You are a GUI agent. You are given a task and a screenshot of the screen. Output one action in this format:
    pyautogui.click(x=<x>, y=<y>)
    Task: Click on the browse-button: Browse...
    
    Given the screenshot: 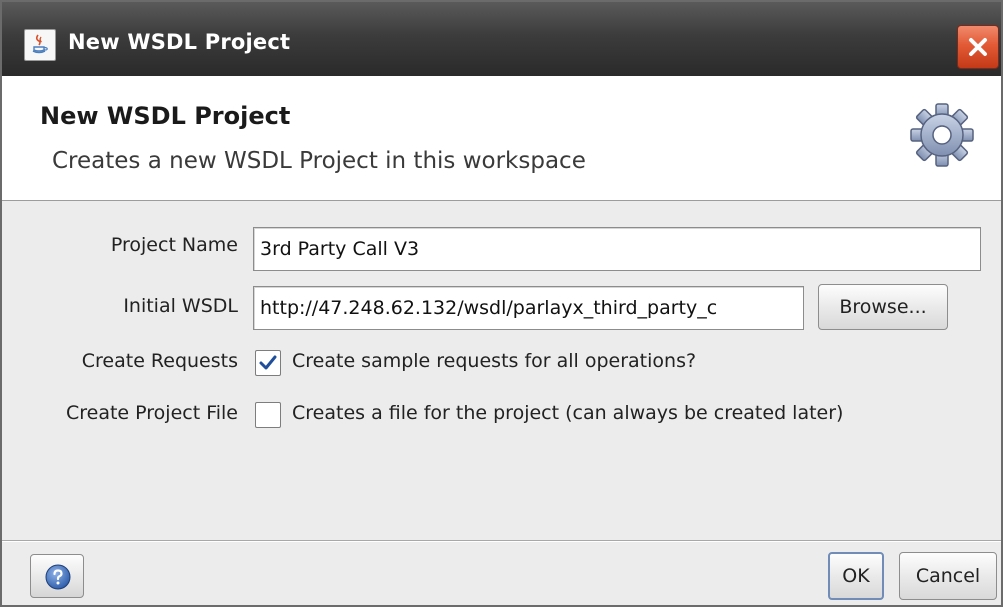 What is the action you would take?
    pyautogui.click(x=883, y=307)
    